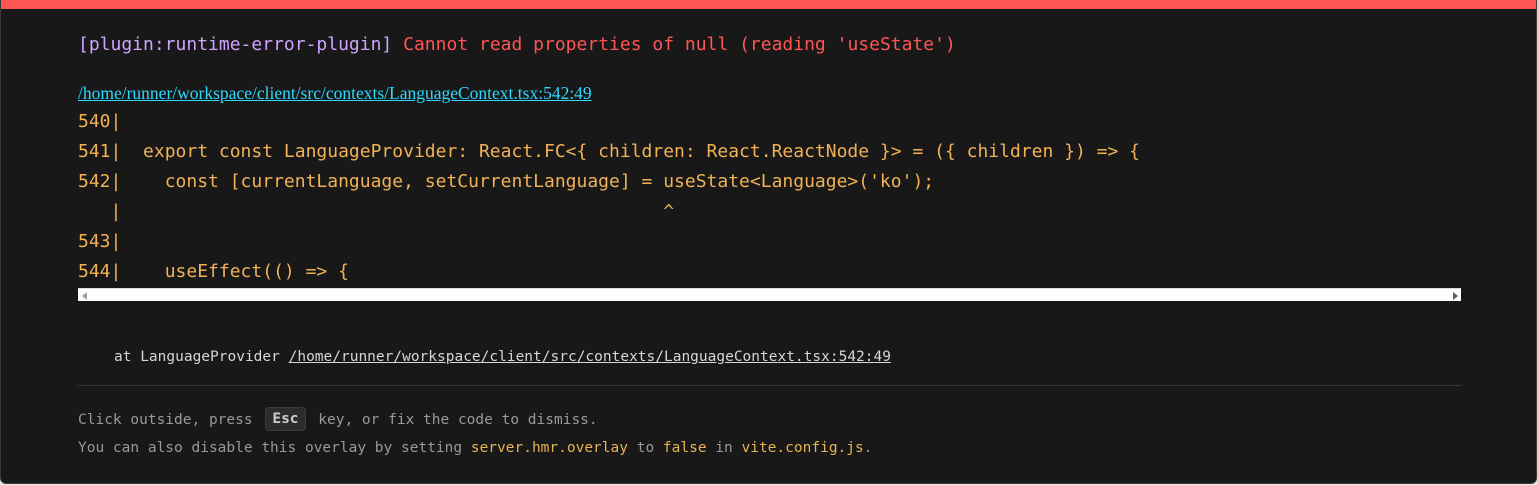 This screenshot has width=1537, height=485. What do you see at coordinates (768, 4) in the screenshot?
I see `error-top-bar` at bounding box center [768, 4].